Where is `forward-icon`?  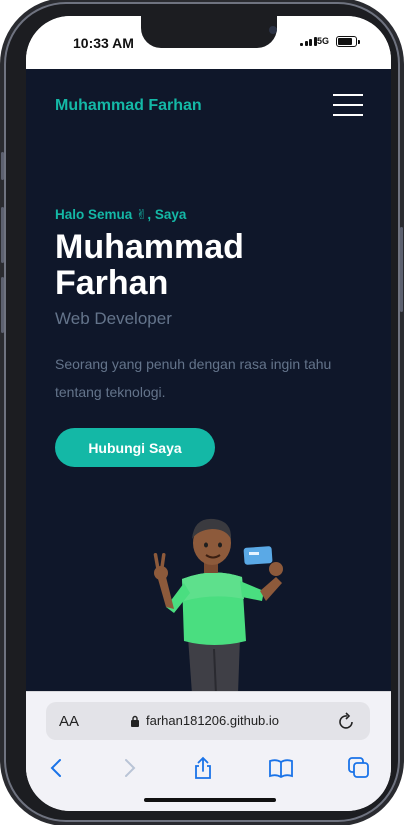
forward-icon is located at coordinates (129, 768).